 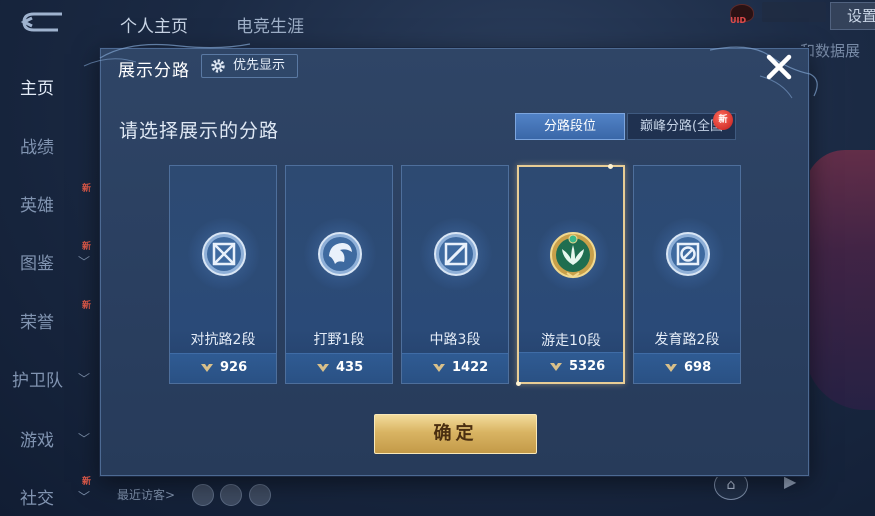 I want to click on lane-name: 中路3段, so click(x=455, y=340).